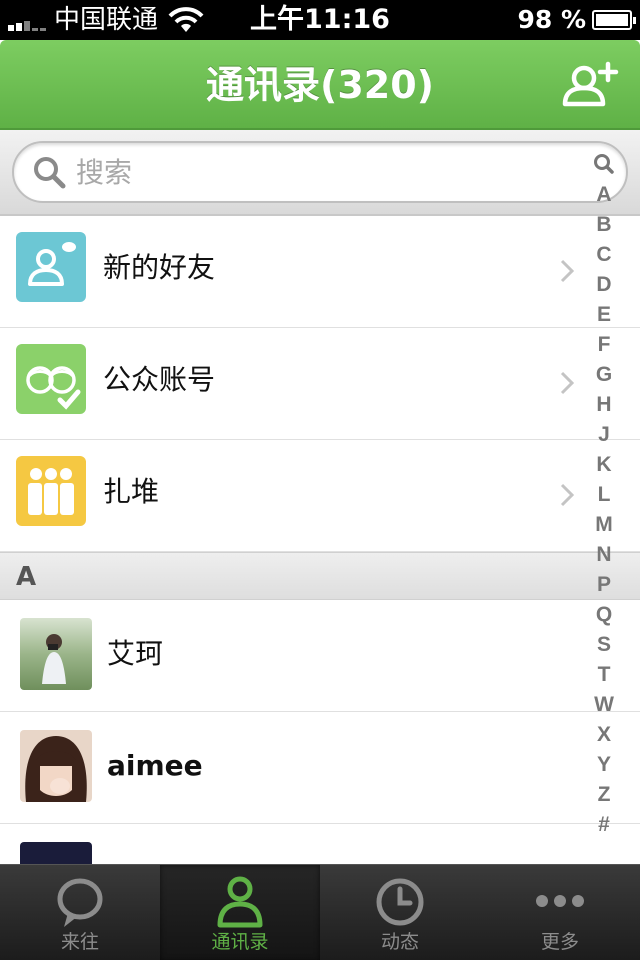 This screenshot has width=640, height=960. I want to click on tab-more: 更多, so click(560, 912).